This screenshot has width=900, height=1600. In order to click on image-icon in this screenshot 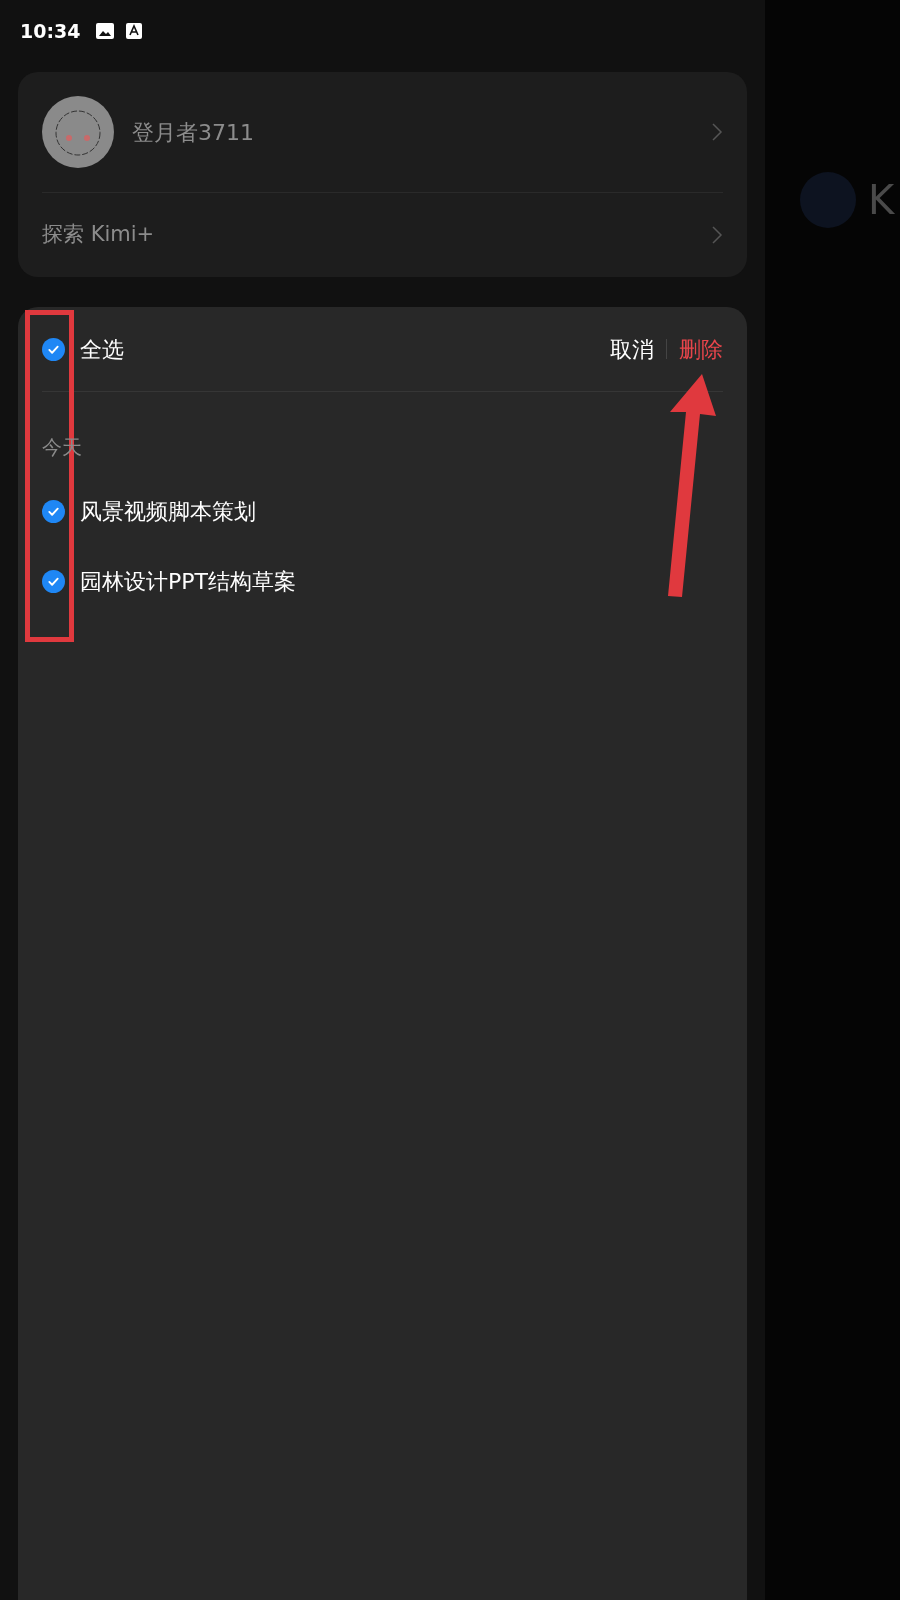, I will do `click(105, 31)`.